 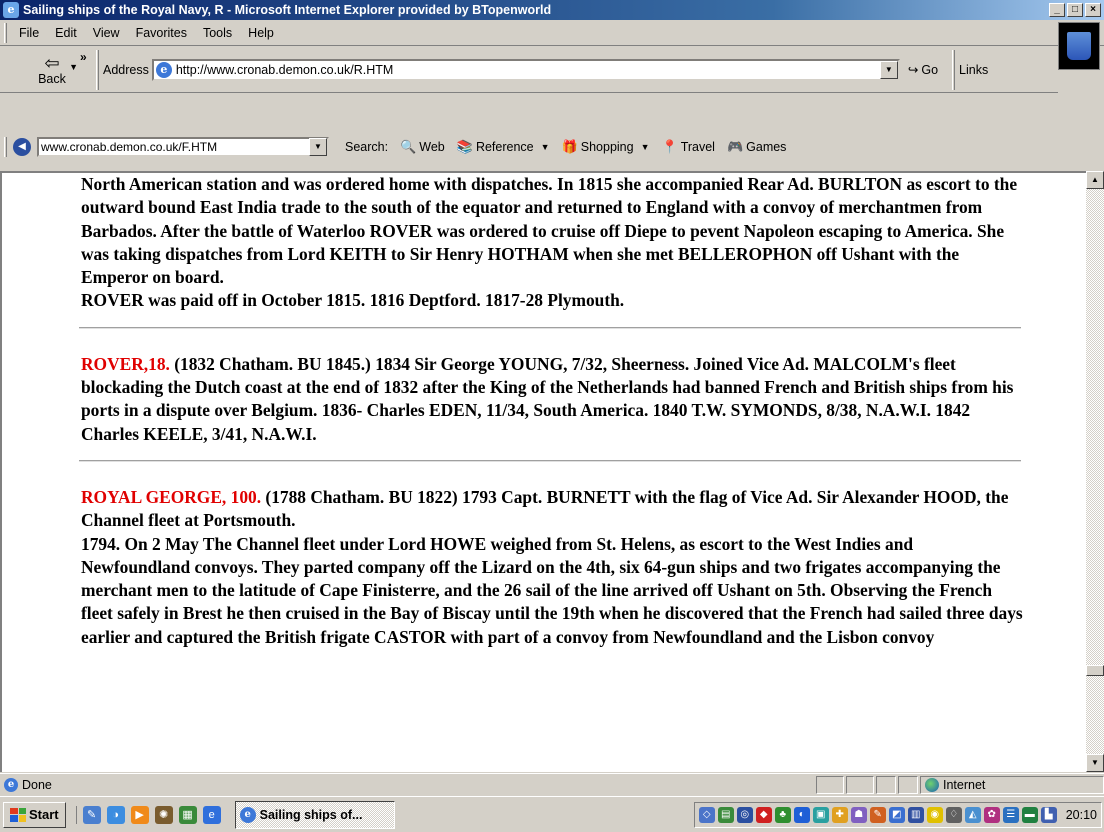 I want to click on tray-icon: ☰, so click(x=1010, y=815).